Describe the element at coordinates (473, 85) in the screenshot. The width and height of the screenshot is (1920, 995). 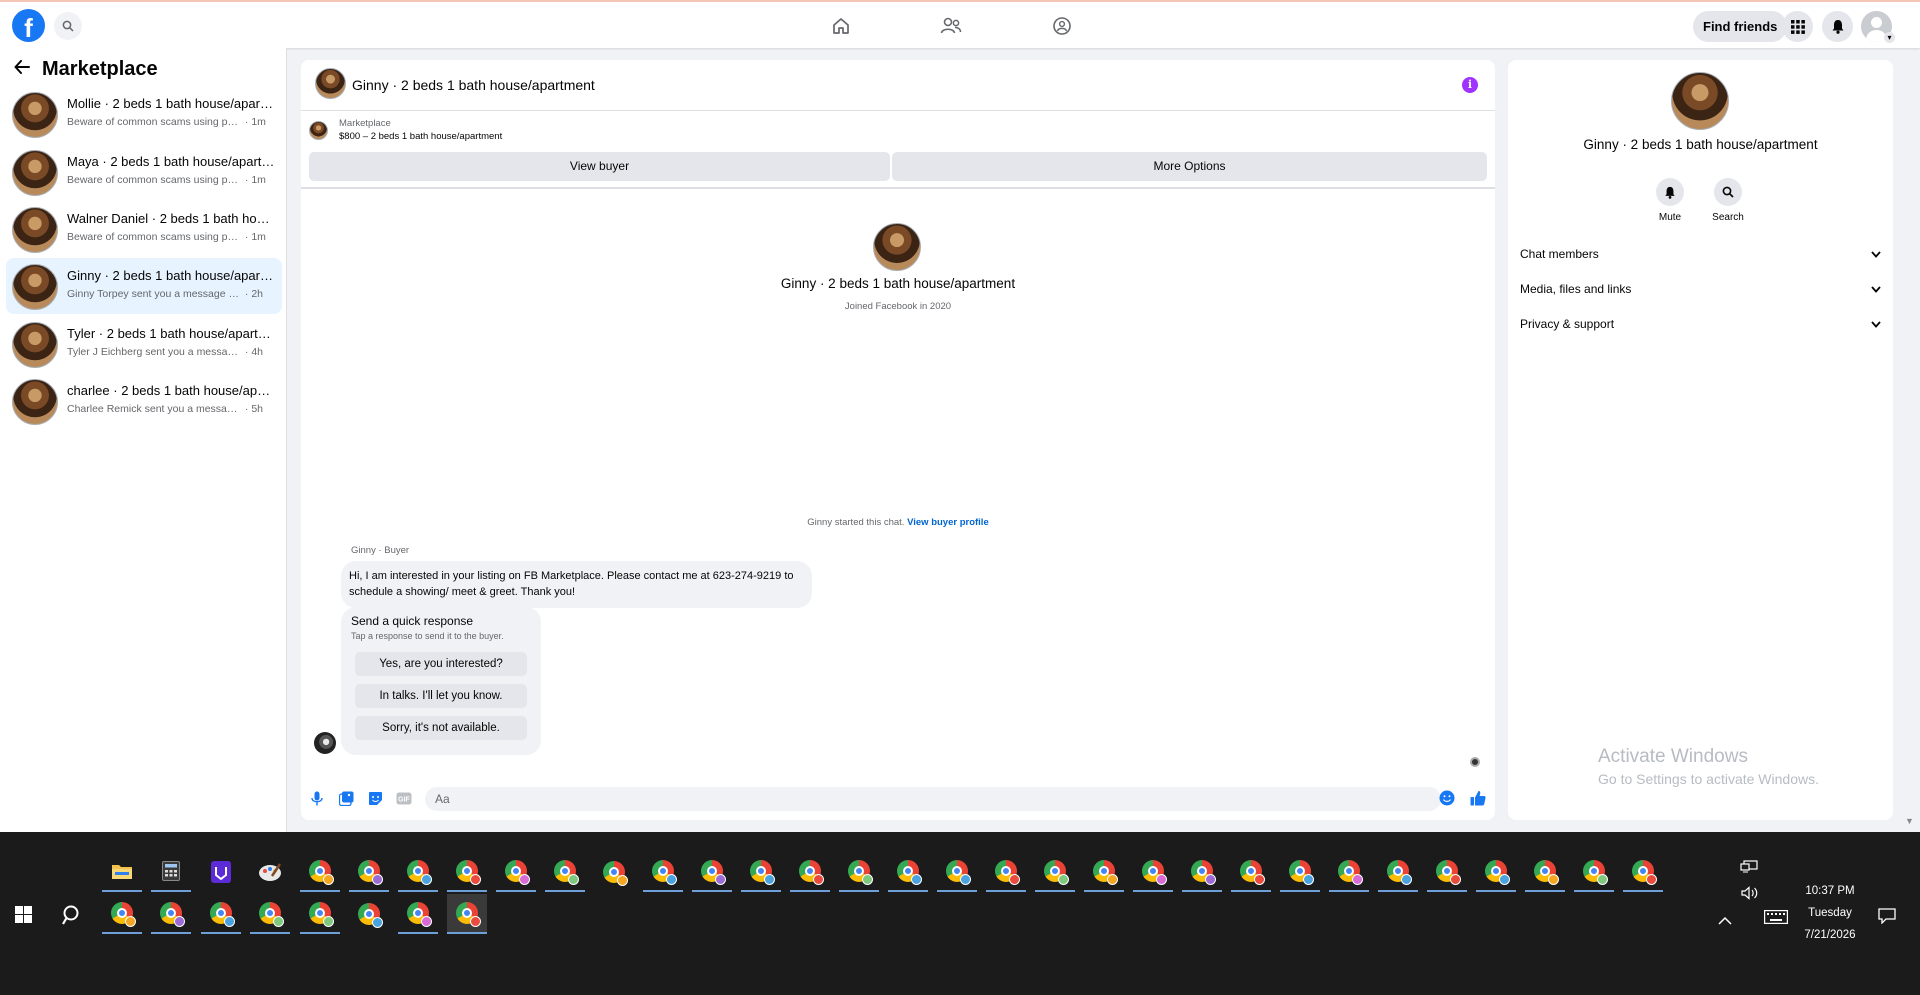
I see `chat-title: Ginny · 2 beds 1 bath house/apartment` at that location.